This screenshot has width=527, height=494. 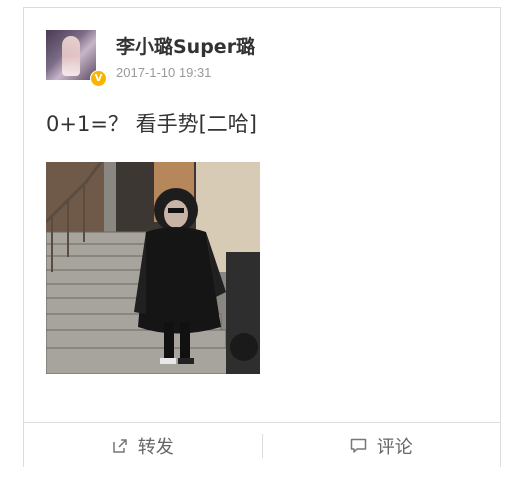 I want to click on verified-badge-icon: V, so click(x=98, y=78).